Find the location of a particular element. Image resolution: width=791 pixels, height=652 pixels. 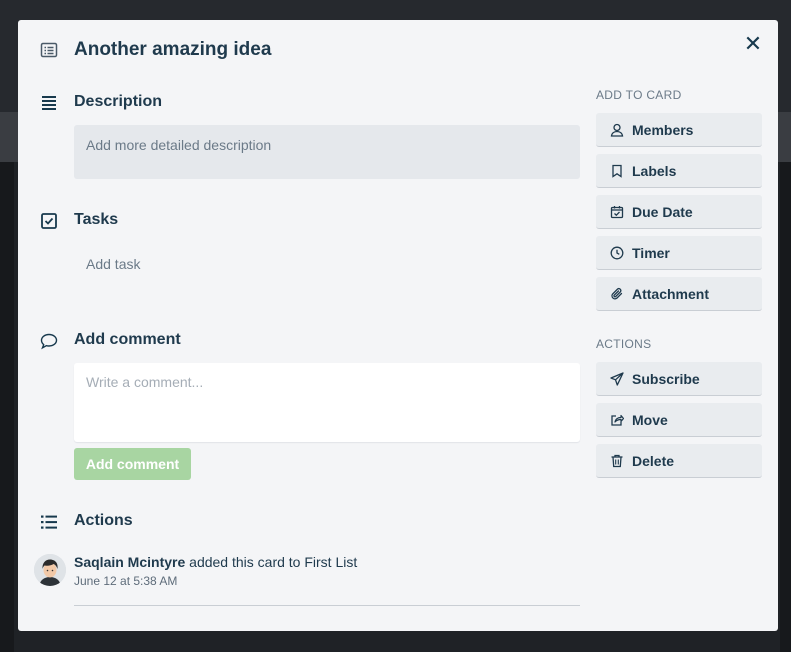

user-avatar-icon is located at coordinates (50, 570).